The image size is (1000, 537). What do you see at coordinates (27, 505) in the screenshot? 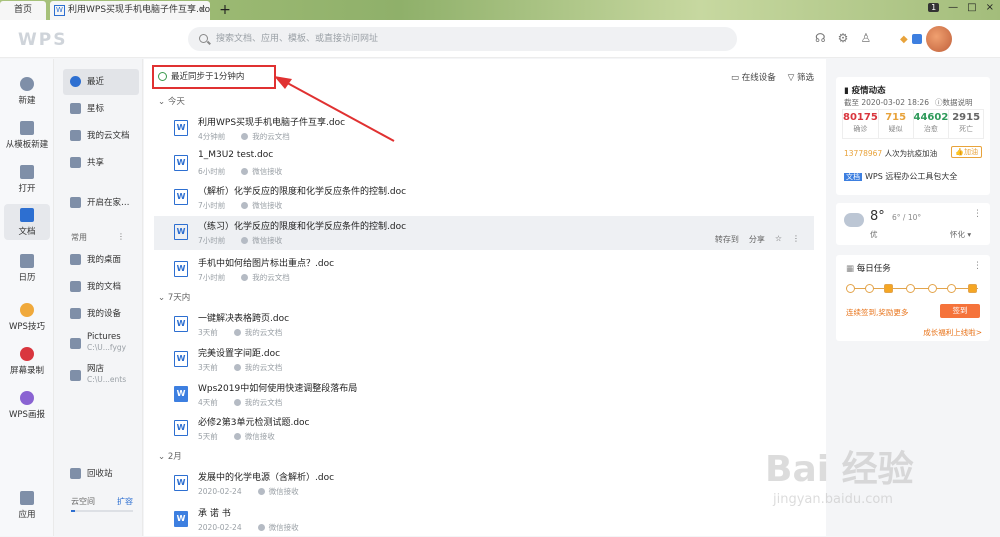
I see `nav-apps: 应用` at bounding box center [27, 505].